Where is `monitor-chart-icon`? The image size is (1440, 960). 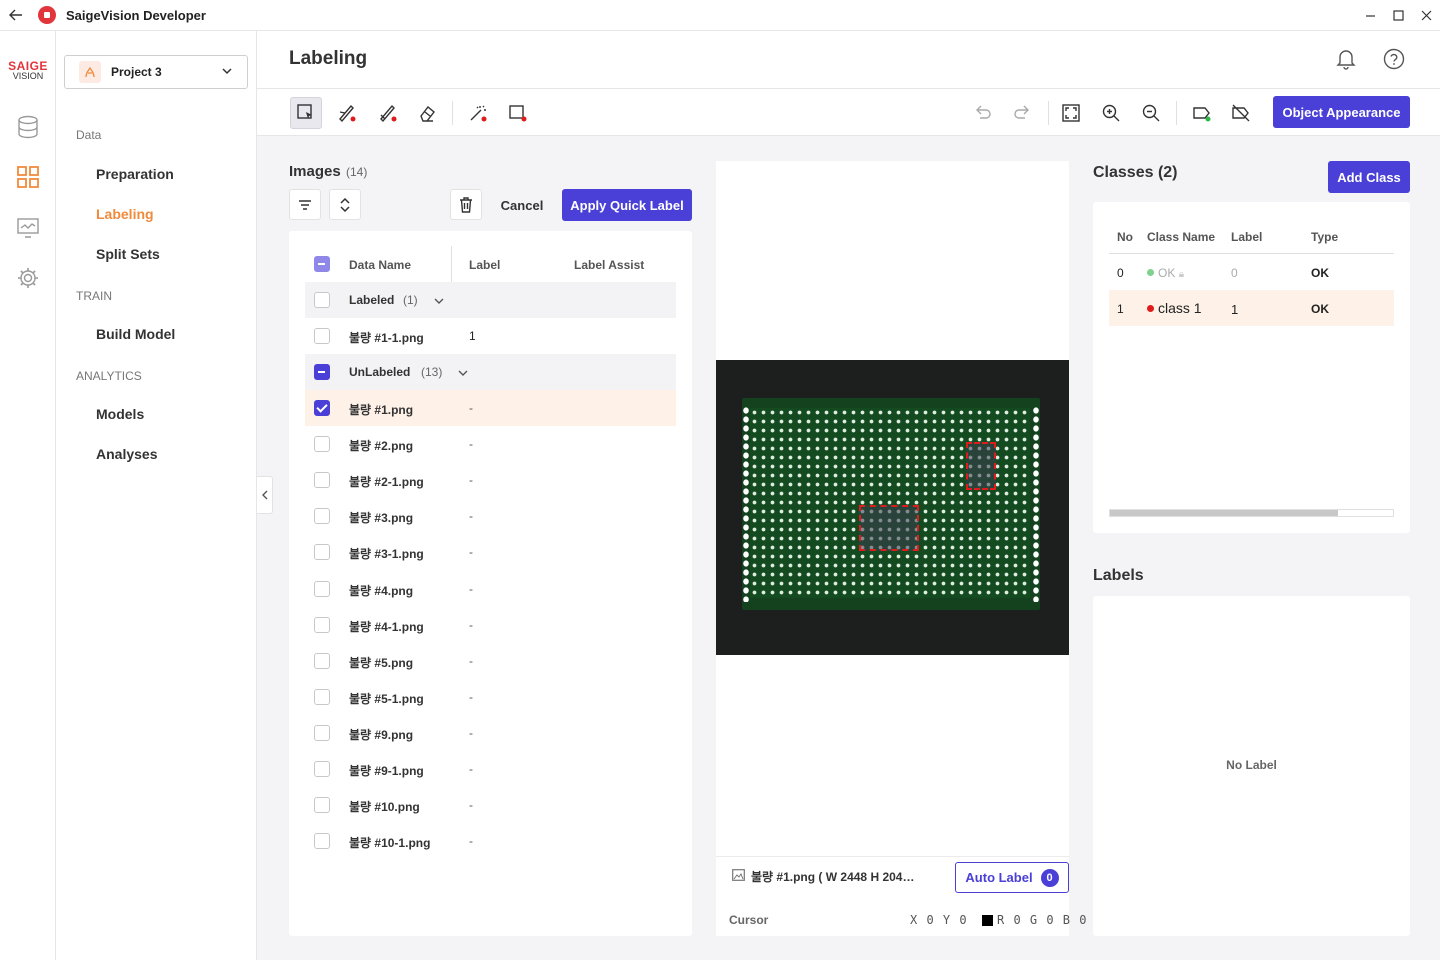
monitor-chart-icon is located at coordinates (28, 228).